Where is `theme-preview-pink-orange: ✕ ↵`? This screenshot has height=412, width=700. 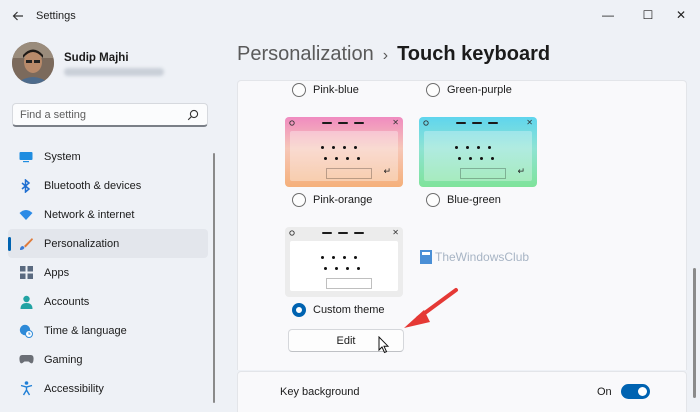 theme-preview-pink-orange: ✕ ↵ is located at coordinates (344, 152).